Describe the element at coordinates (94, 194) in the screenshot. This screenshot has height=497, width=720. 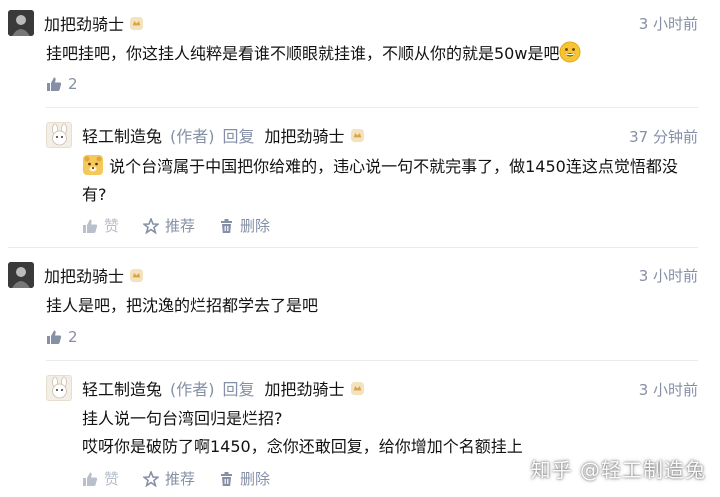
I see `reply-text-line2: 有?` at that location.